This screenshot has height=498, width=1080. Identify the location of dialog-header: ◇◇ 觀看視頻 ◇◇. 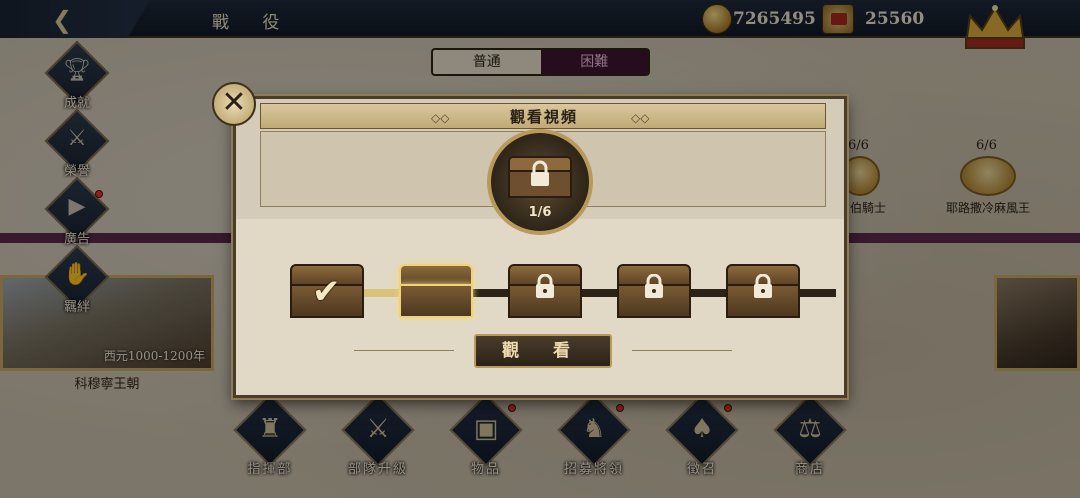
(543, 116).